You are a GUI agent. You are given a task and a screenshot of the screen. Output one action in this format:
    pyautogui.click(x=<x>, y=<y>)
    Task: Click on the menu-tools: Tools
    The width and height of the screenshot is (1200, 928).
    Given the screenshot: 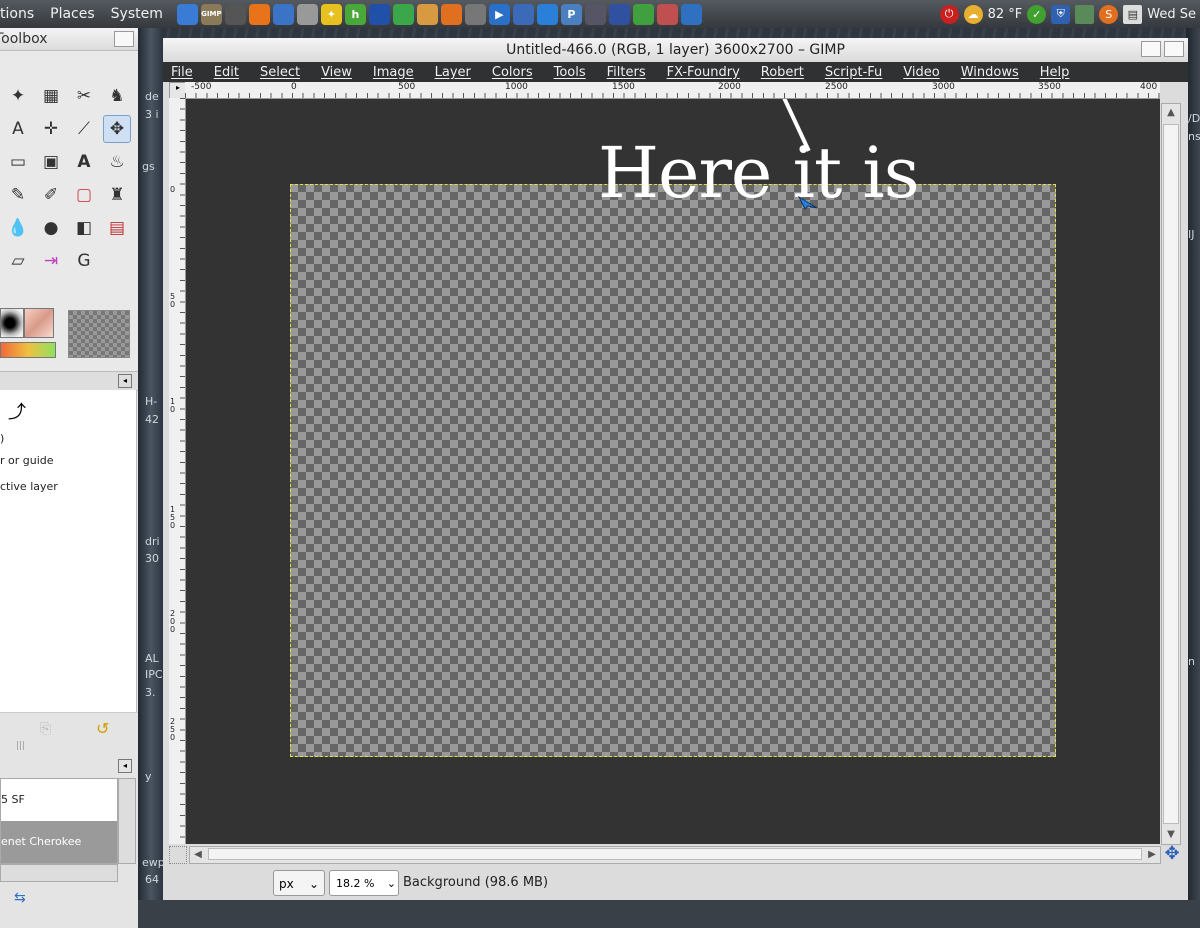 What is the action you would take?
    pyautogui.click(x=570, y=72)
    